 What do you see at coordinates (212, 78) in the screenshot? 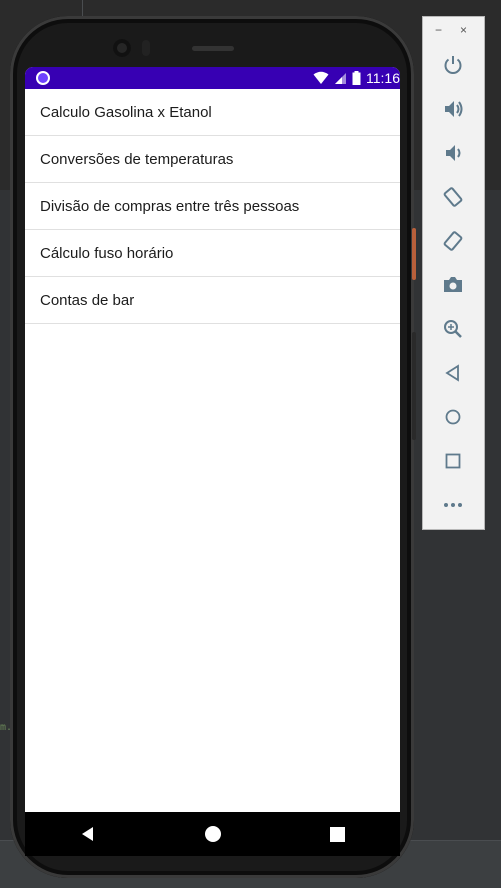
I see `status-bar: 11:16` at bounding box center [212, 78].